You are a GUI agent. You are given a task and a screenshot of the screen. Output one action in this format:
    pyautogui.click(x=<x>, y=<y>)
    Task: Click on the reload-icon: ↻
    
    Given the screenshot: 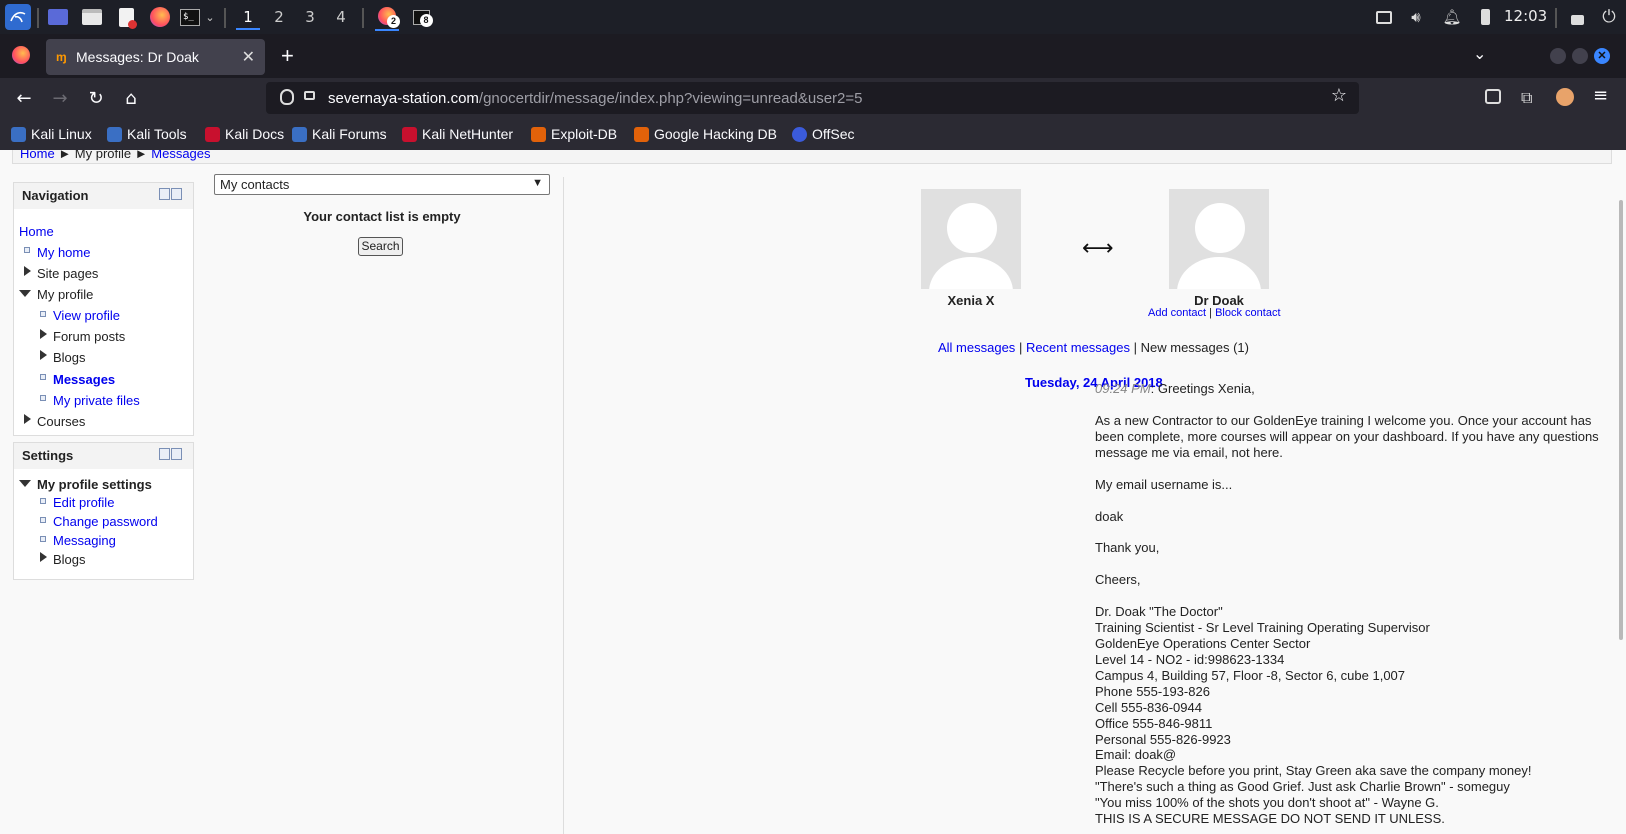 What is the action you would take?
    pyautogui.click(x=96, y=99)
    